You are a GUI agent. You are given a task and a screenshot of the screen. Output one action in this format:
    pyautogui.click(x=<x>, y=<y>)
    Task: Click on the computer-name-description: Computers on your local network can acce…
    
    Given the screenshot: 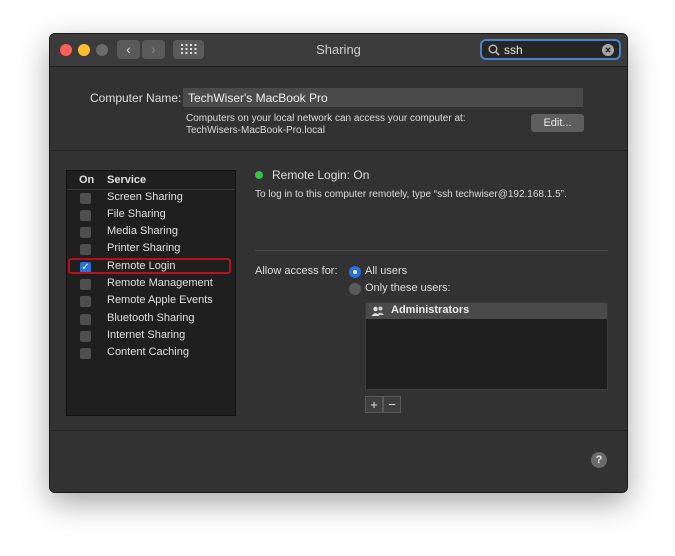 What is the action you would take?
    pyautogui.click(x=326, y=118)
    